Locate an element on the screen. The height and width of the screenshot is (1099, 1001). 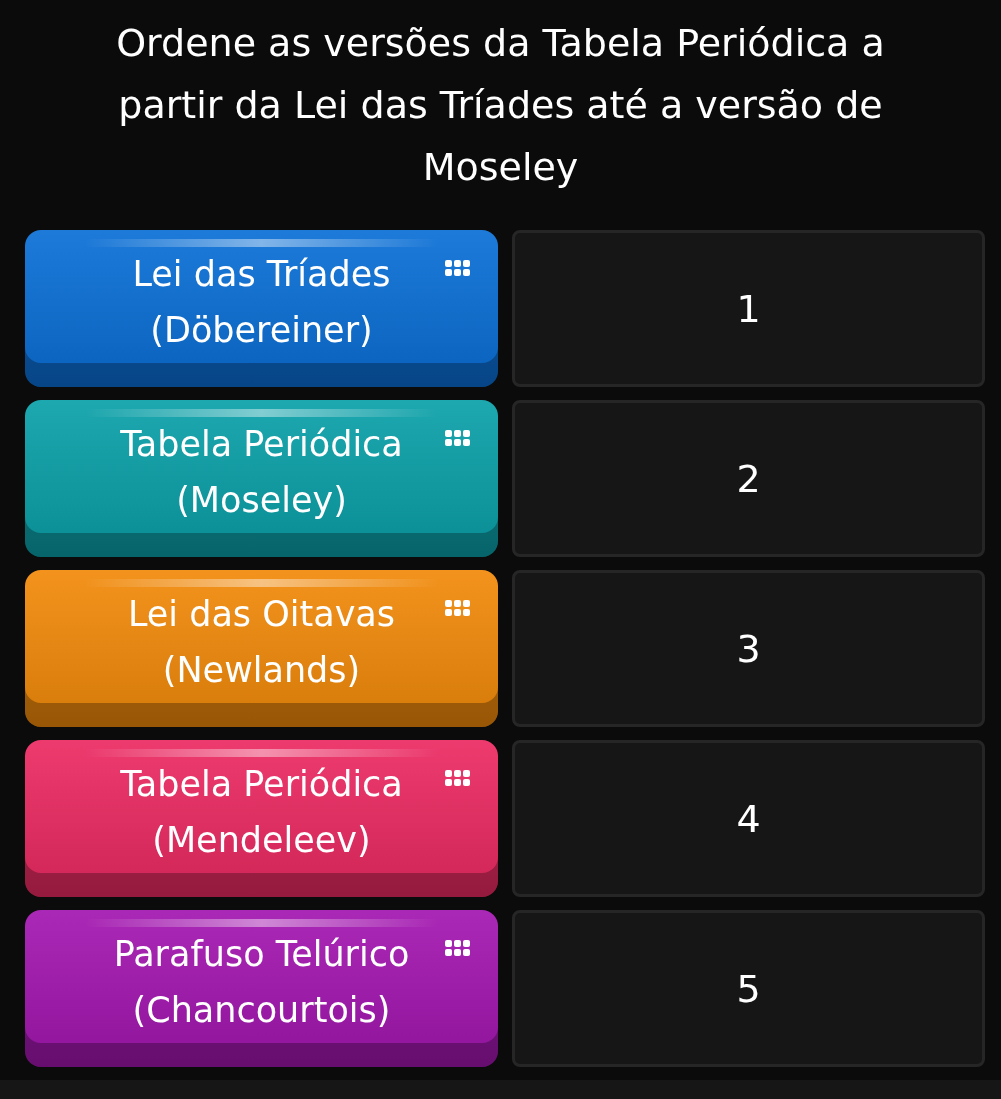
drop-slot: 3 is located at coordinates (748, 648).